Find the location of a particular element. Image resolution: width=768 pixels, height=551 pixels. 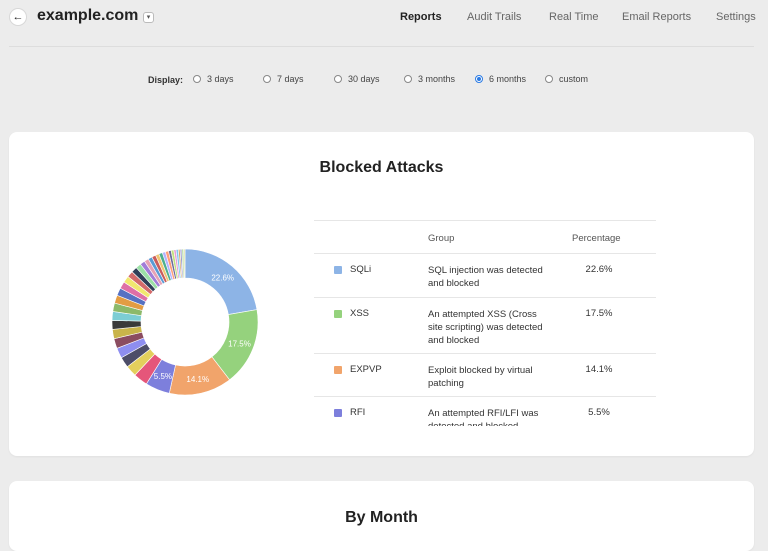

radio-3-days: 3 days is located at coordinates (213, 79).